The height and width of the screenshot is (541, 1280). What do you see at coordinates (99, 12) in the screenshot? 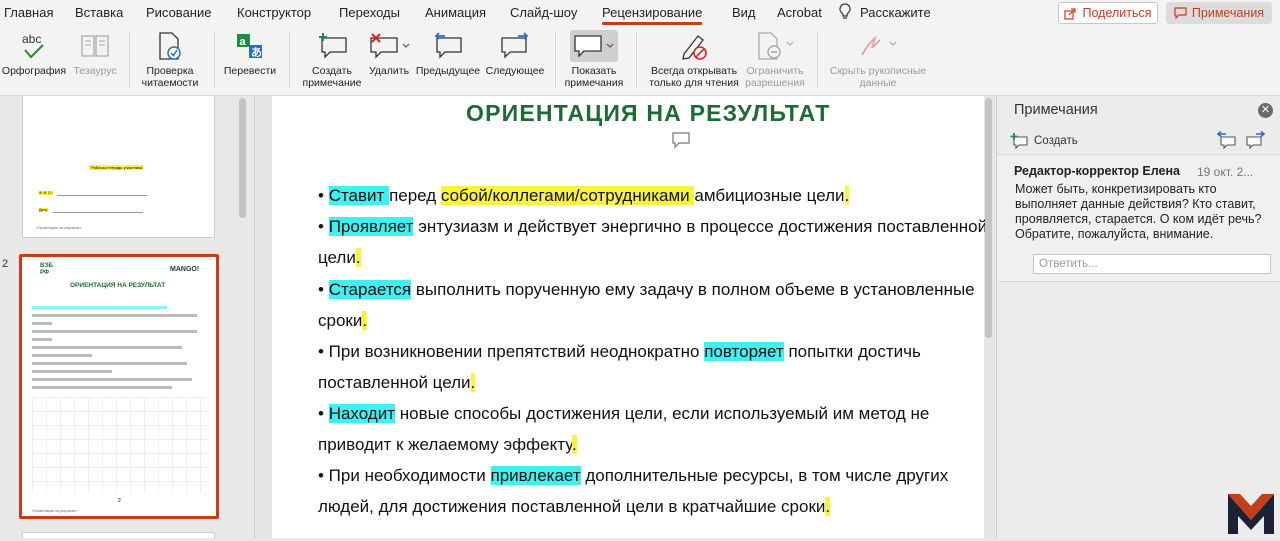
I see `tab-insert: Вставка` at bounding box center [99, 12].